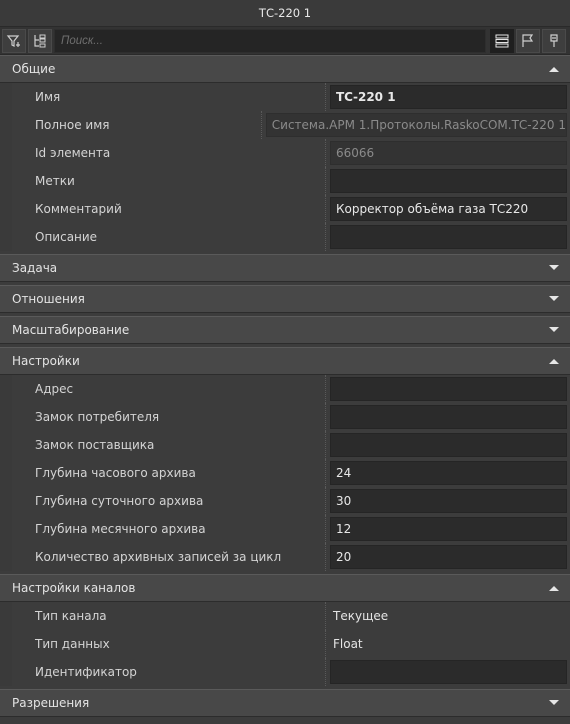  Describe the element at coordinates (163, 237) in the screenshot. I see `property-label: Описание` at that location.